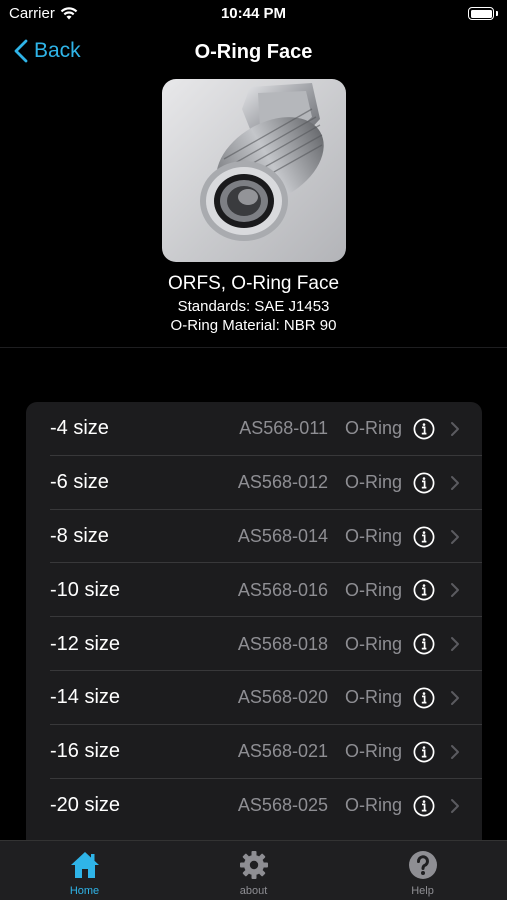 The height and width of the screenshot is (900, 507). Describe the element at coordinates (253, 283) in the screenshot. I see `fitting-name: ORFS, O-Ring Face` at that location.